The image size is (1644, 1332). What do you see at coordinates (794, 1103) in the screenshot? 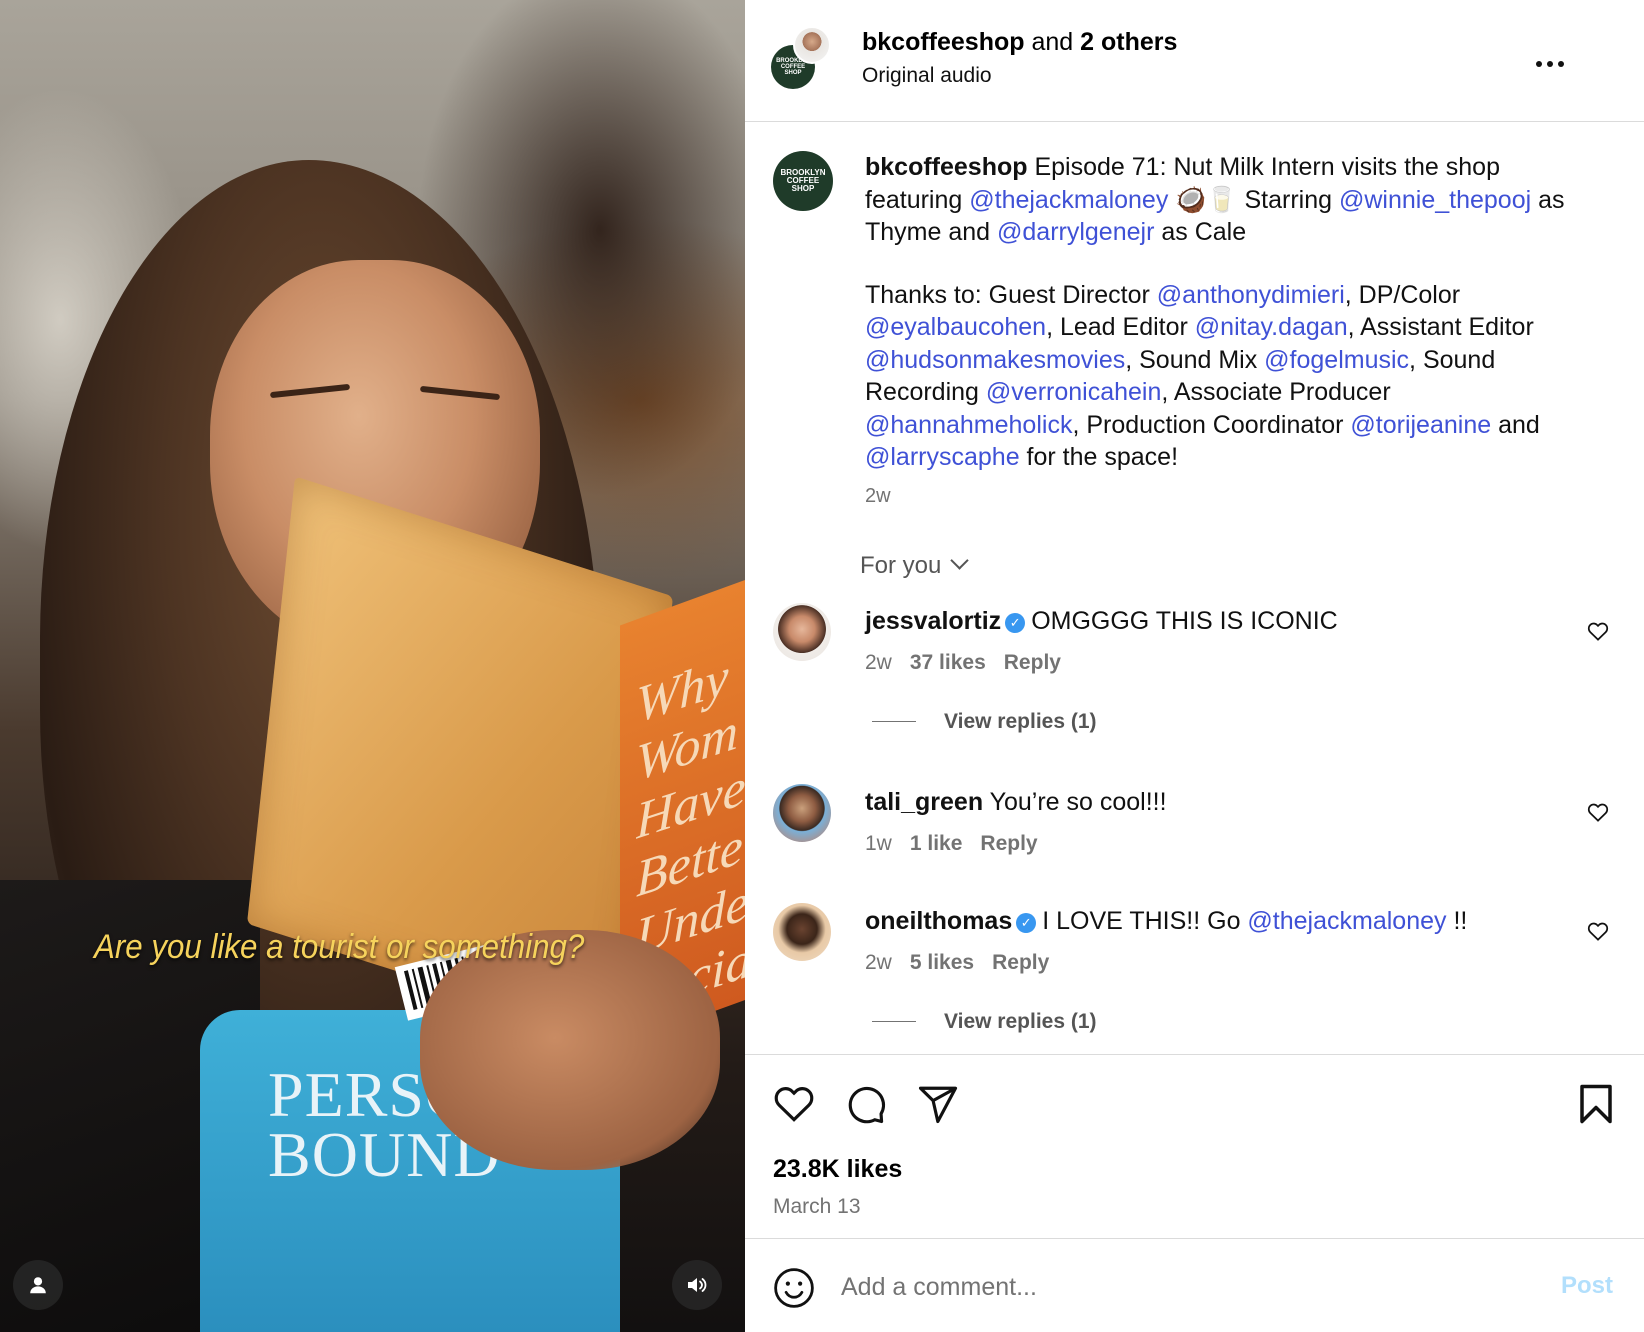
I see `heart-icon` at bounding box center [794, 1103].